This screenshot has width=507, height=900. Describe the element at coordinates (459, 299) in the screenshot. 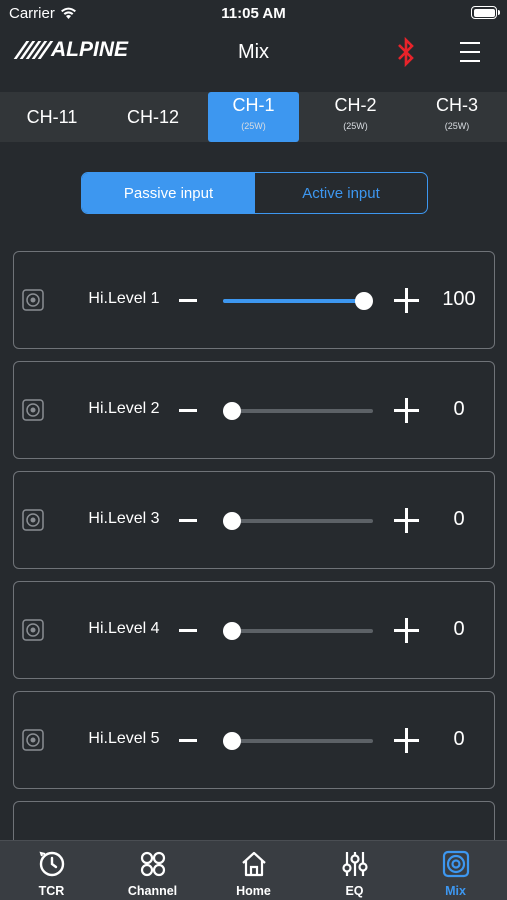

I see `level-value: 100` at that location.